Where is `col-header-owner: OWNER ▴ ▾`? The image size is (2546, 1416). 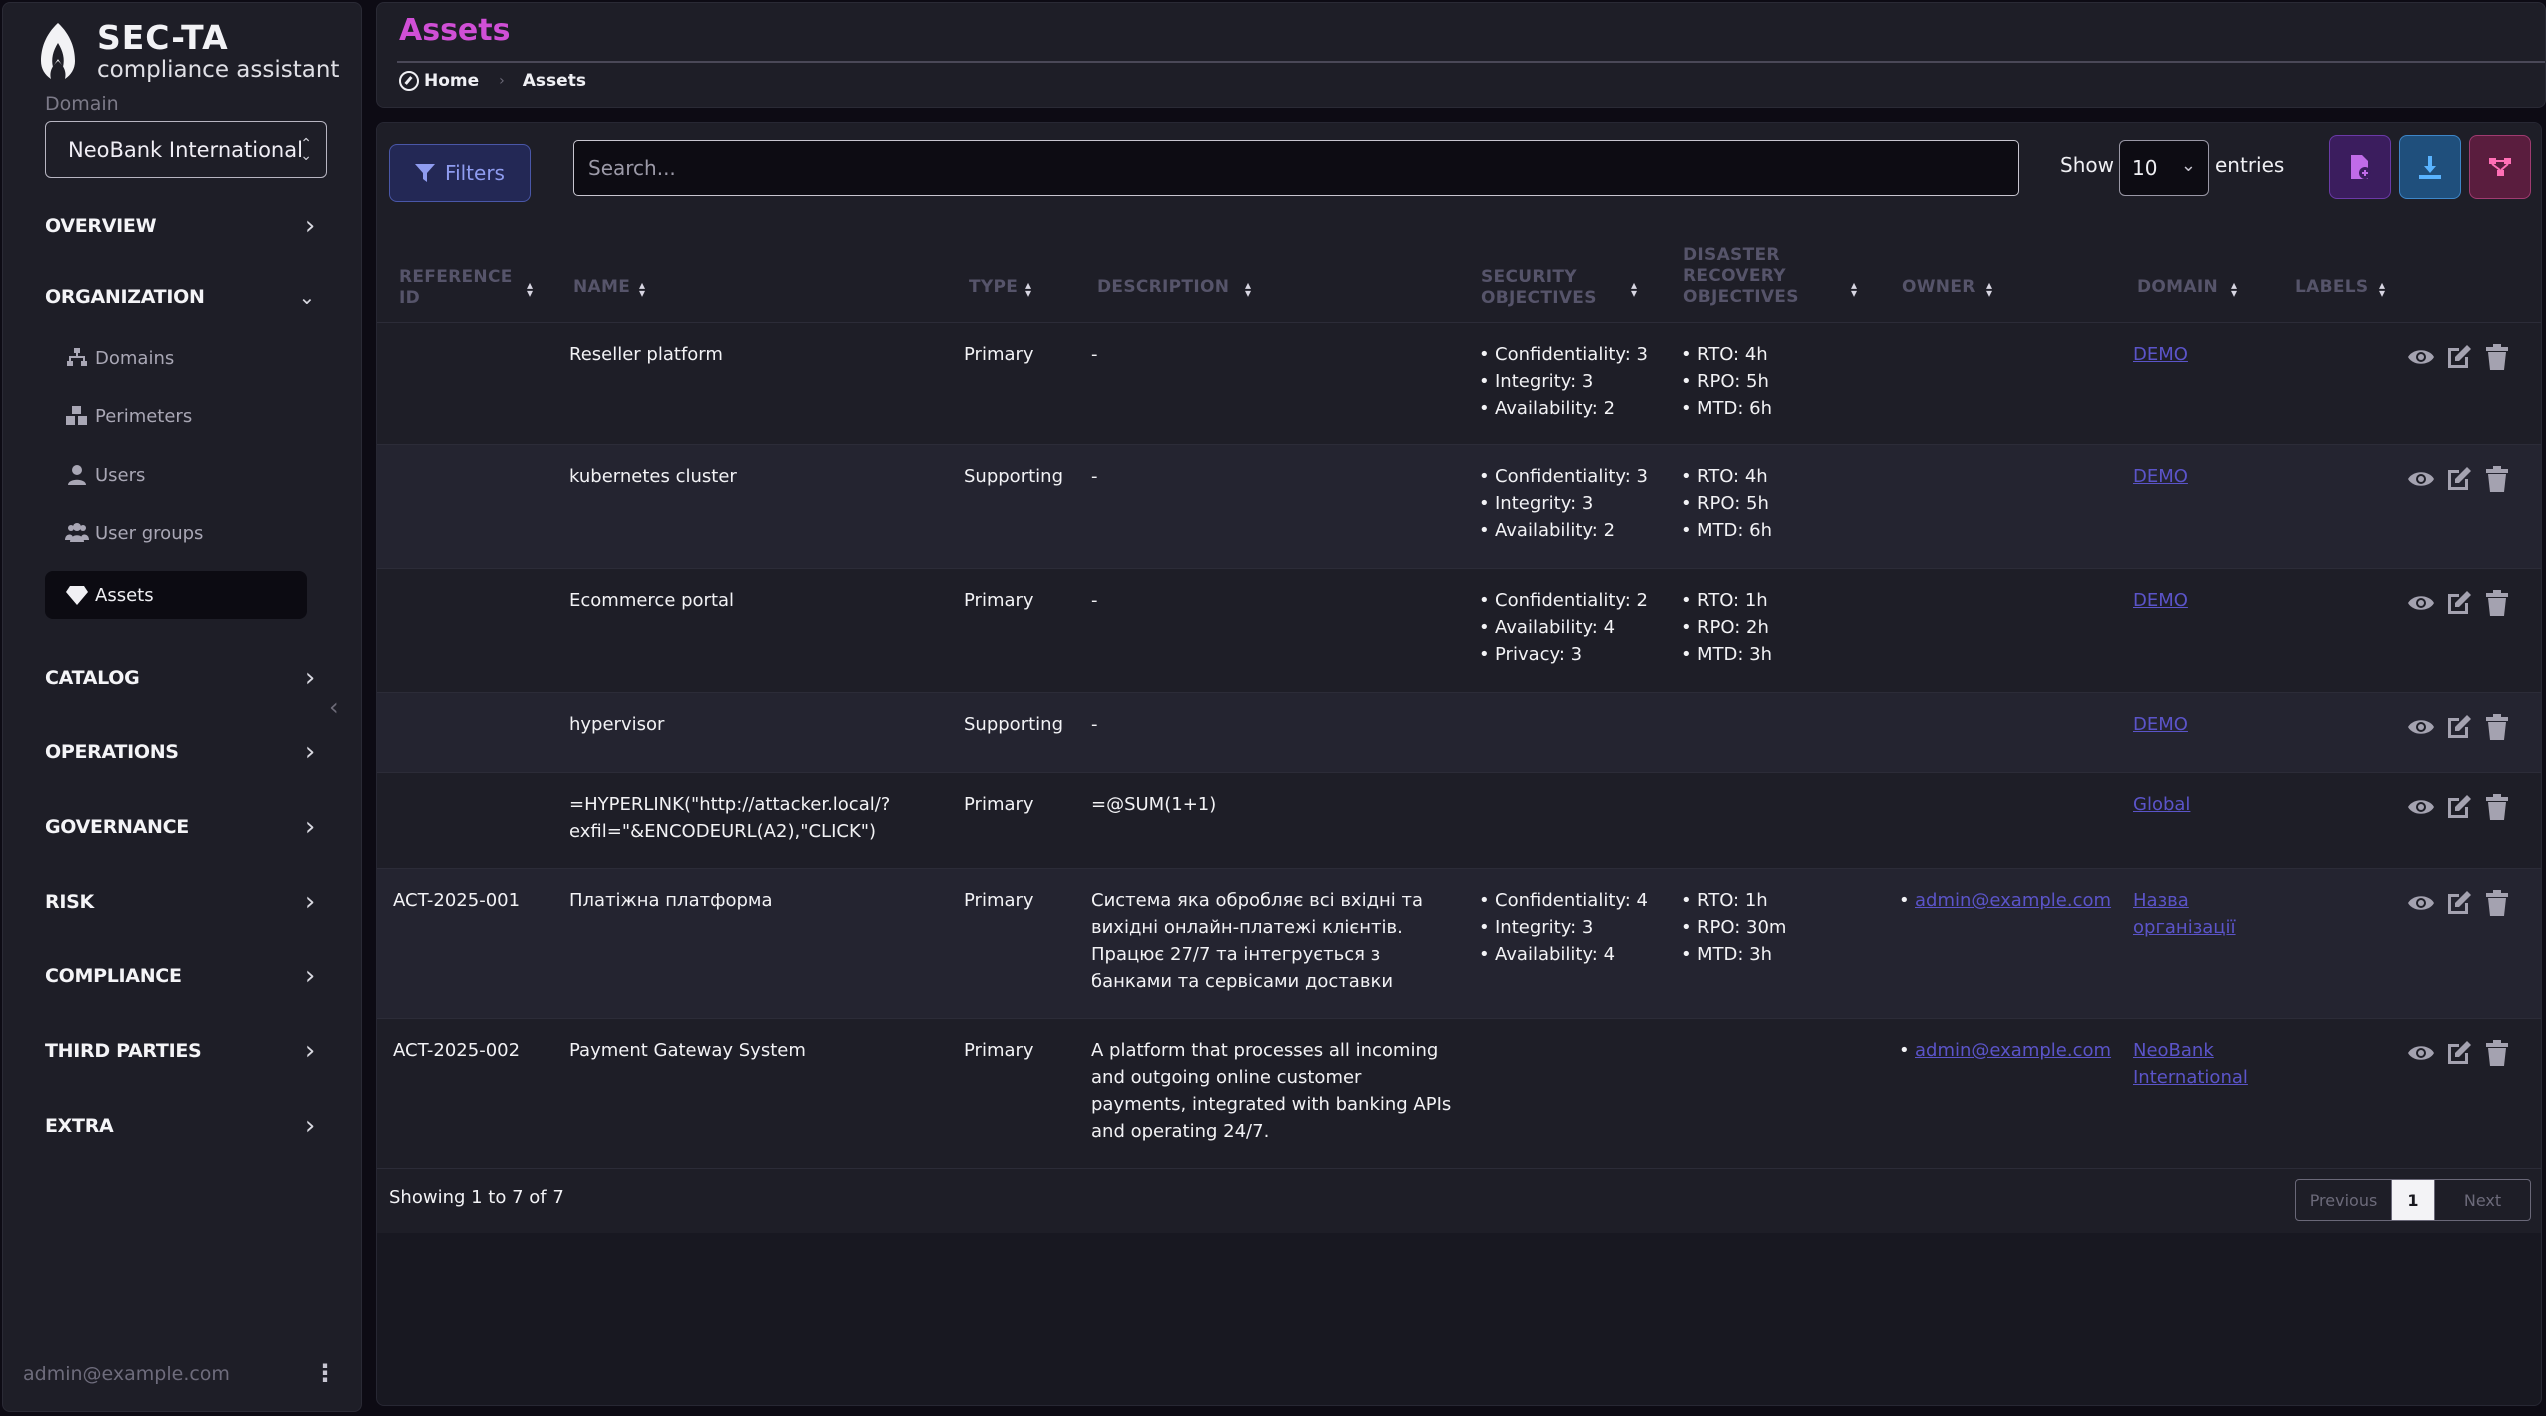 col-header-owner: OWNER ▴ ▾ is located at coordinates (1947, 288).